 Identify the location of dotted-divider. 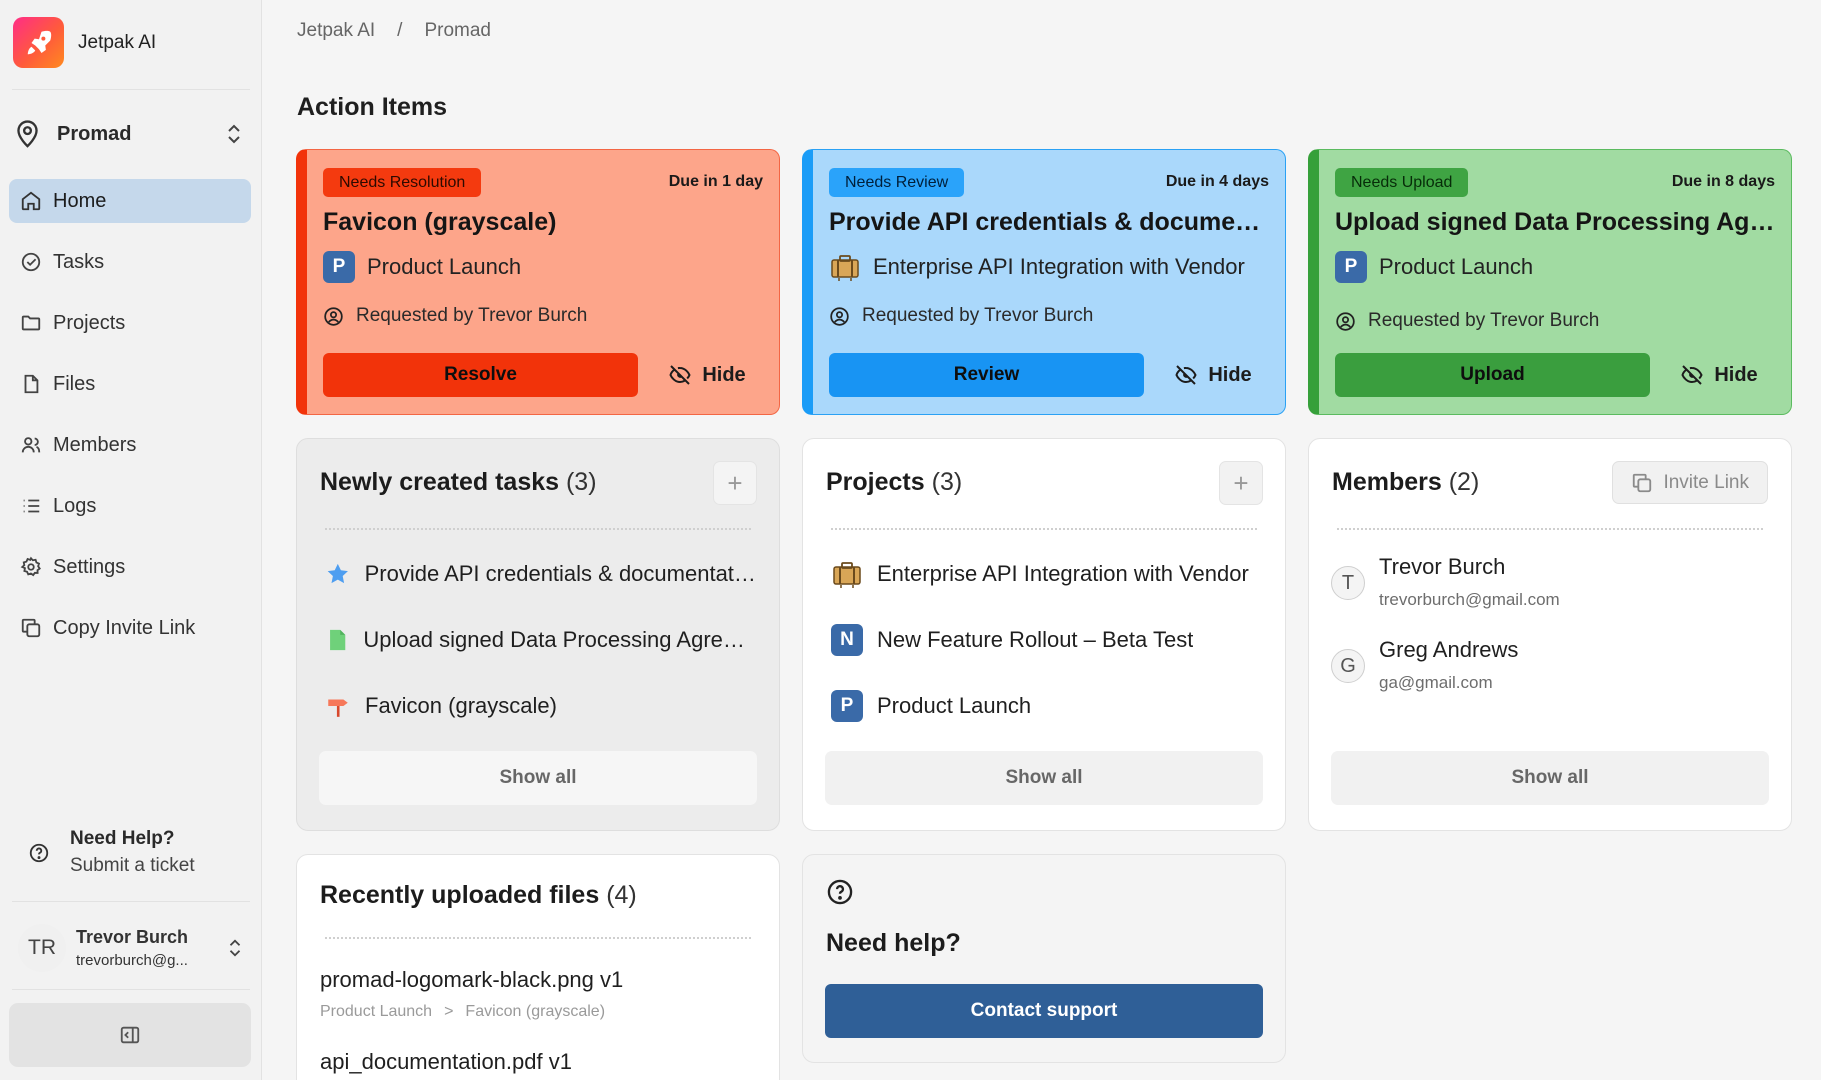
(538, 938).